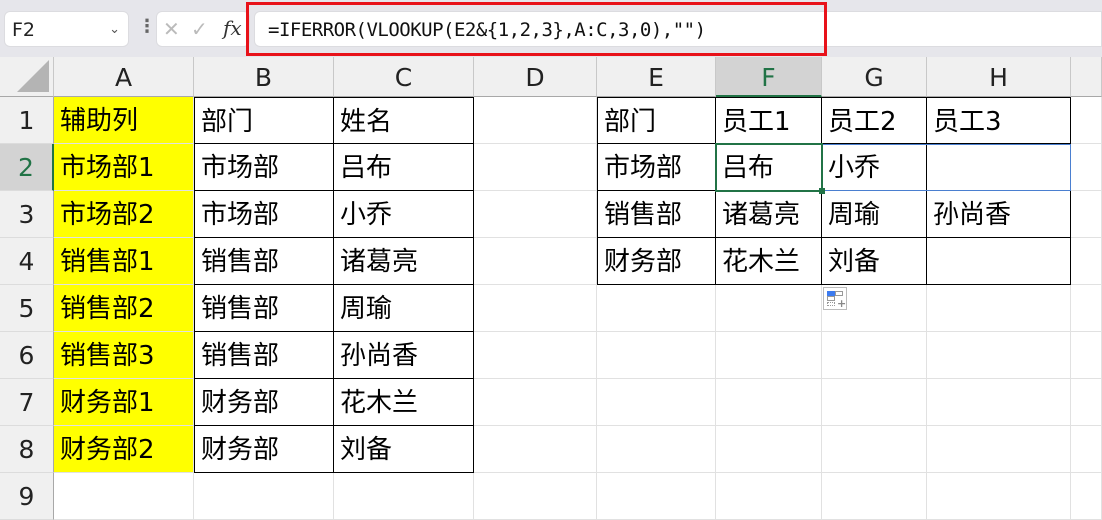 The image size is (1102, 520). I want to click on cell-c4: 诸葛亮, so click(404, 261).